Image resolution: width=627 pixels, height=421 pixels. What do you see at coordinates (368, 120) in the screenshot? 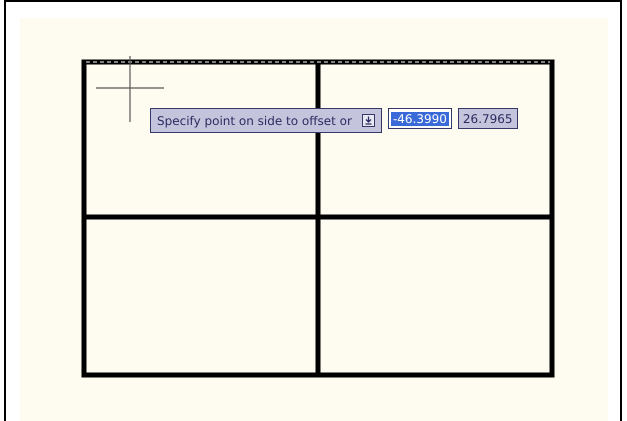
I see `options-arrow-icon` at bounding box center [368, 120].